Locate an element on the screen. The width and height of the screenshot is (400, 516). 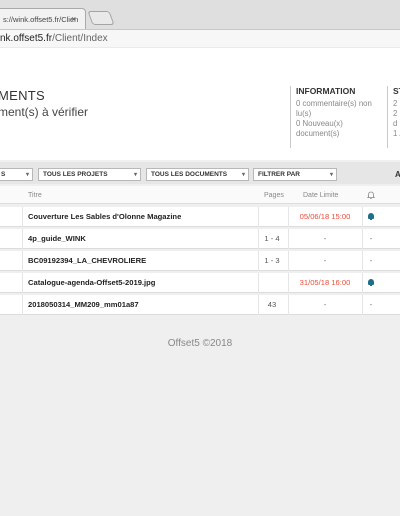
stats-text: 2 2 d 1 / is located at coordinates (396, 119).